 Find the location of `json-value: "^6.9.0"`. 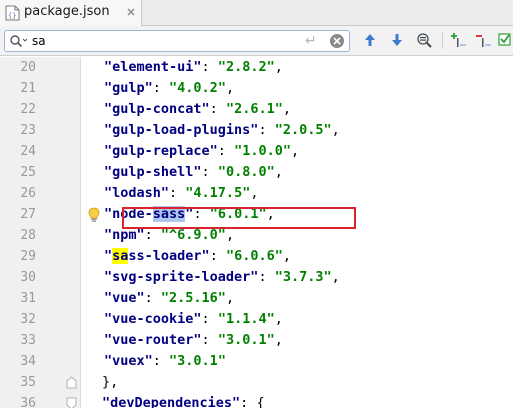

json-value: "^6.9.0" is located at coordinates (193, 235).